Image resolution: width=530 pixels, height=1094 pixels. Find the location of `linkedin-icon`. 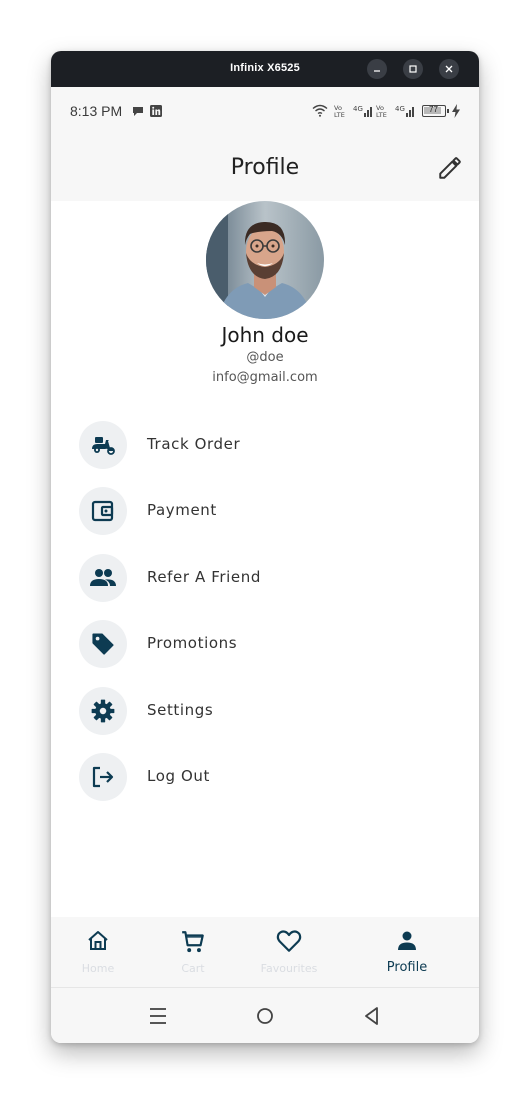

linkedin-icon is located at coordinates (156, 111).